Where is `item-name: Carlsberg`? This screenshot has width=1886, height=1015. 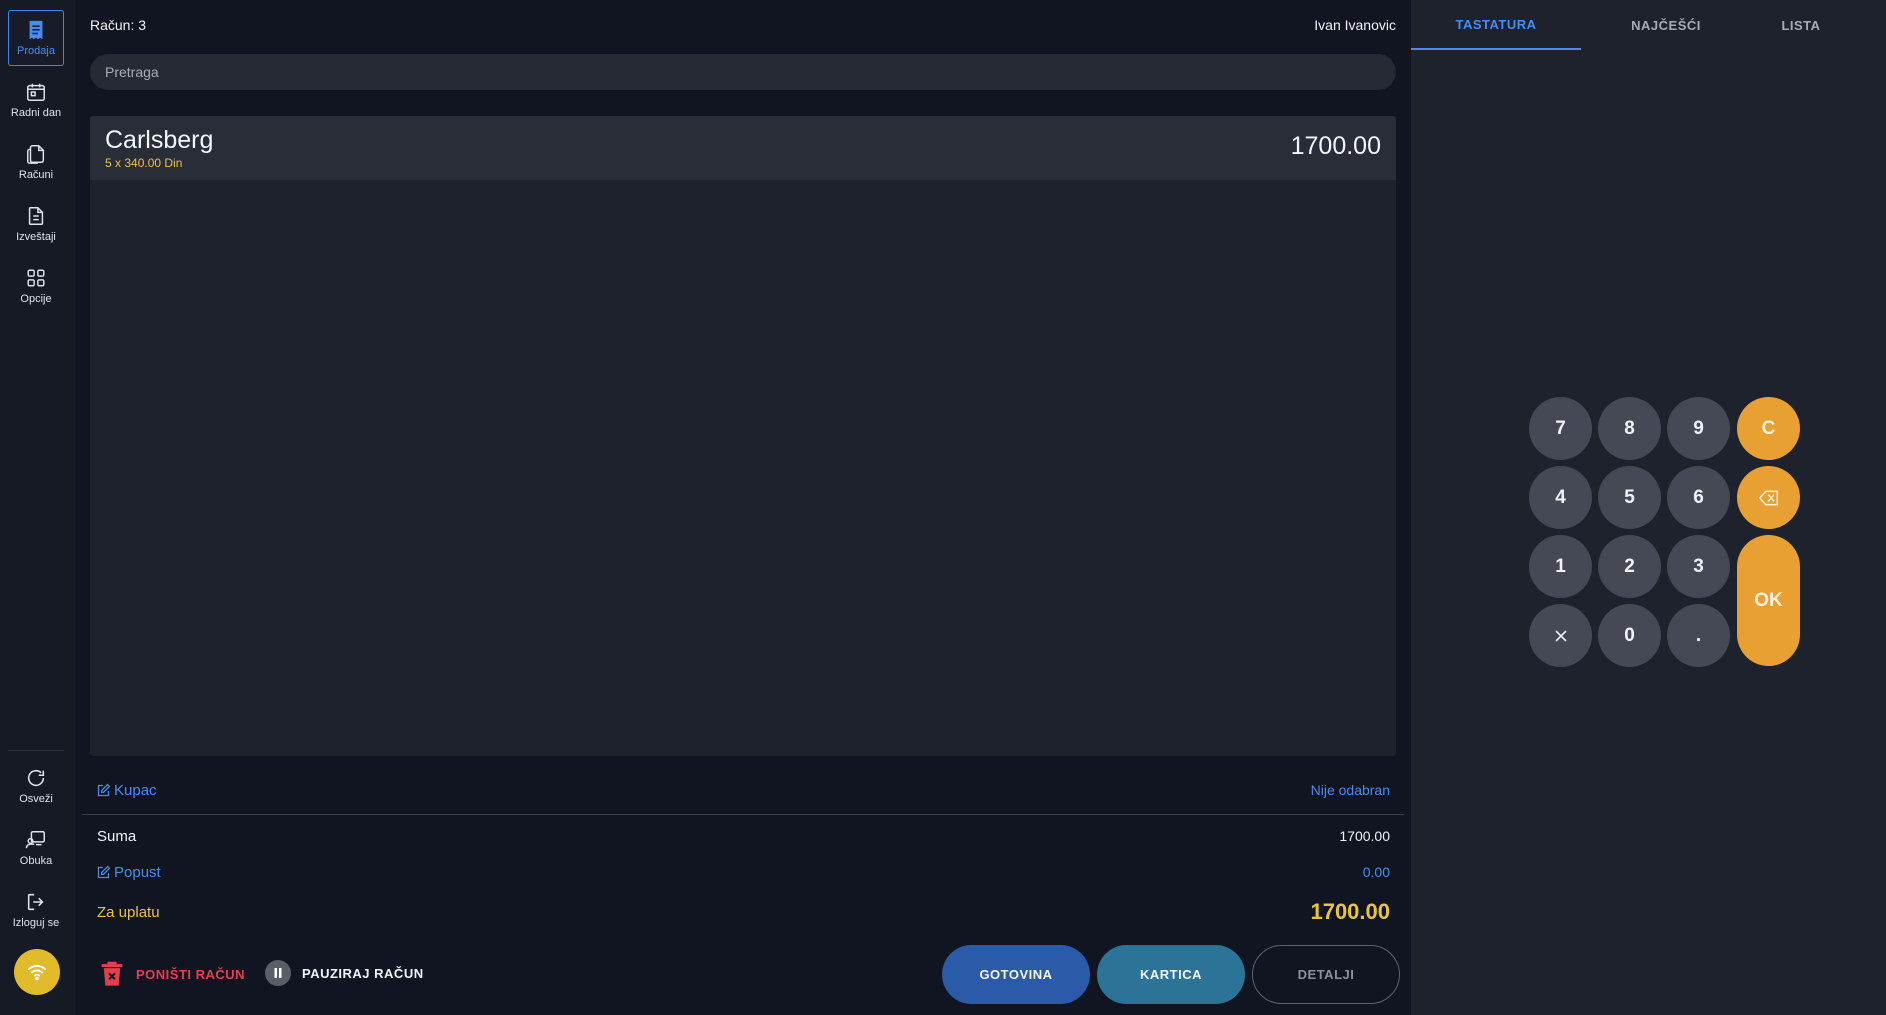 item-name: Carlsberg is located at coordinates (159, 140).